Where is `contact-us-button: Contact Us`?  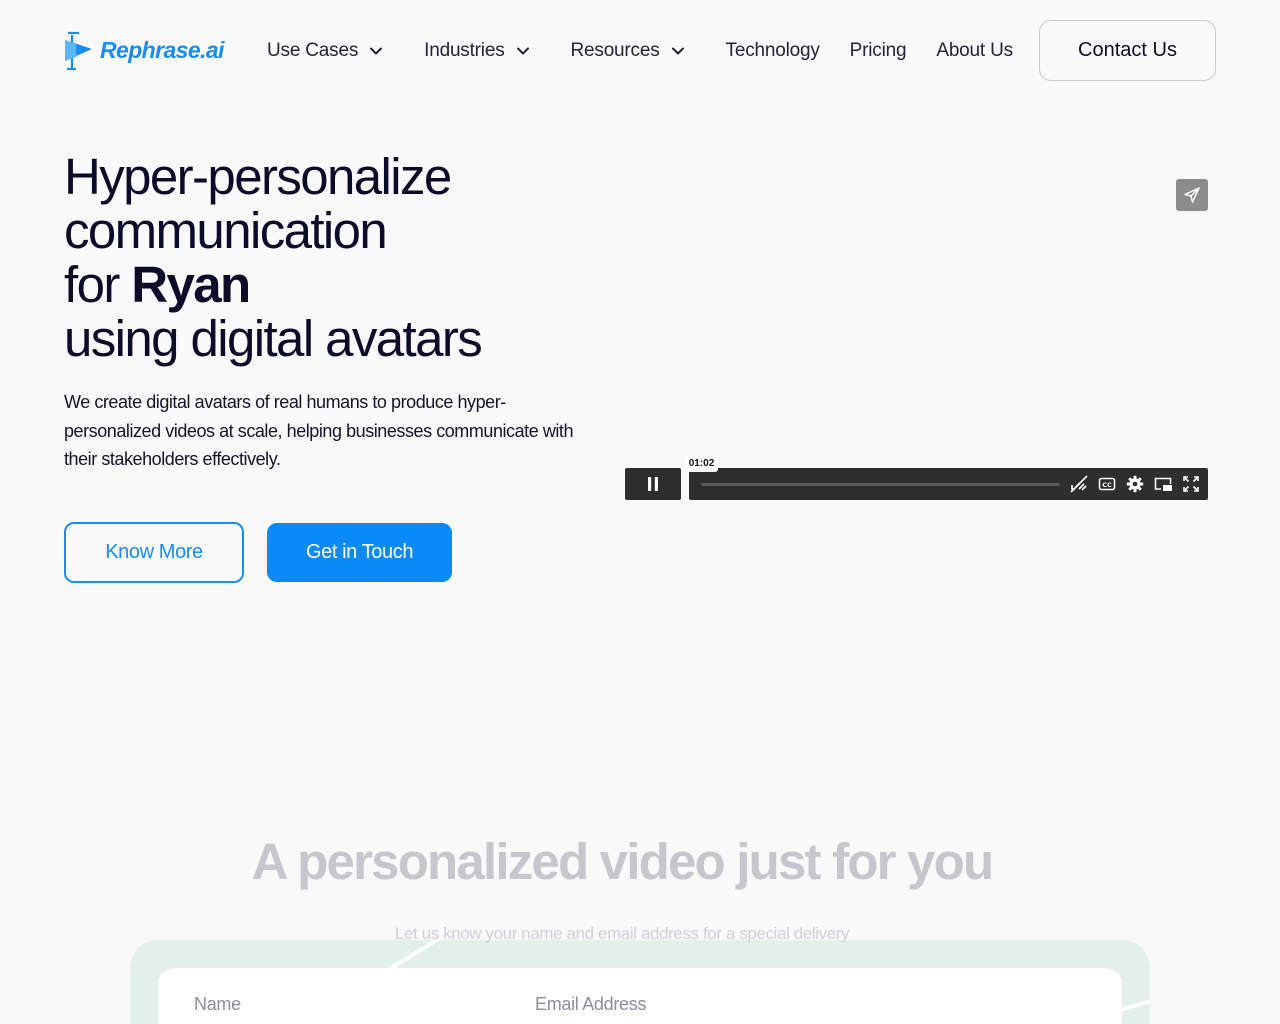
contact-us-button: Contact Us is located at coordinates (1127, 50).